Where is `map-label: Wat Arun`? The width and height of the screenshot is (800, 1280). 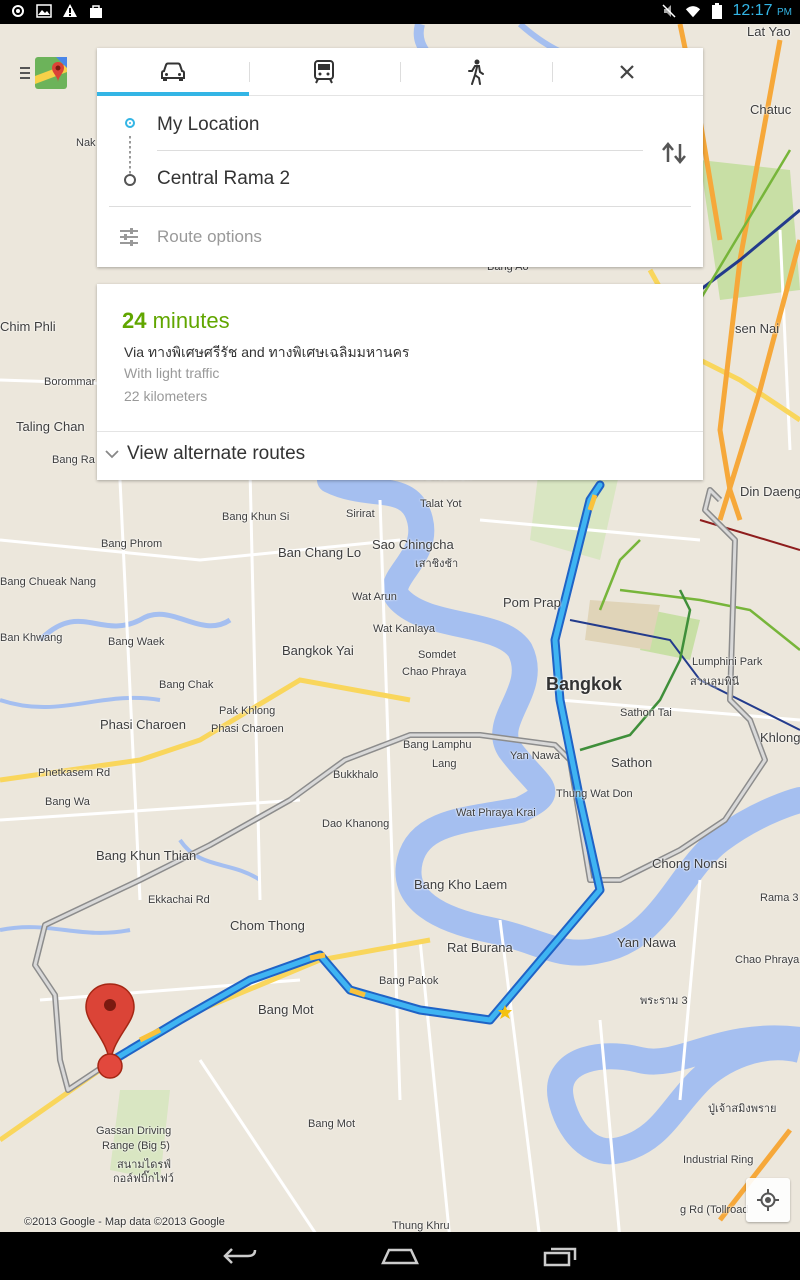 map-label: Wat Arun is located at coordinates (374, 597).